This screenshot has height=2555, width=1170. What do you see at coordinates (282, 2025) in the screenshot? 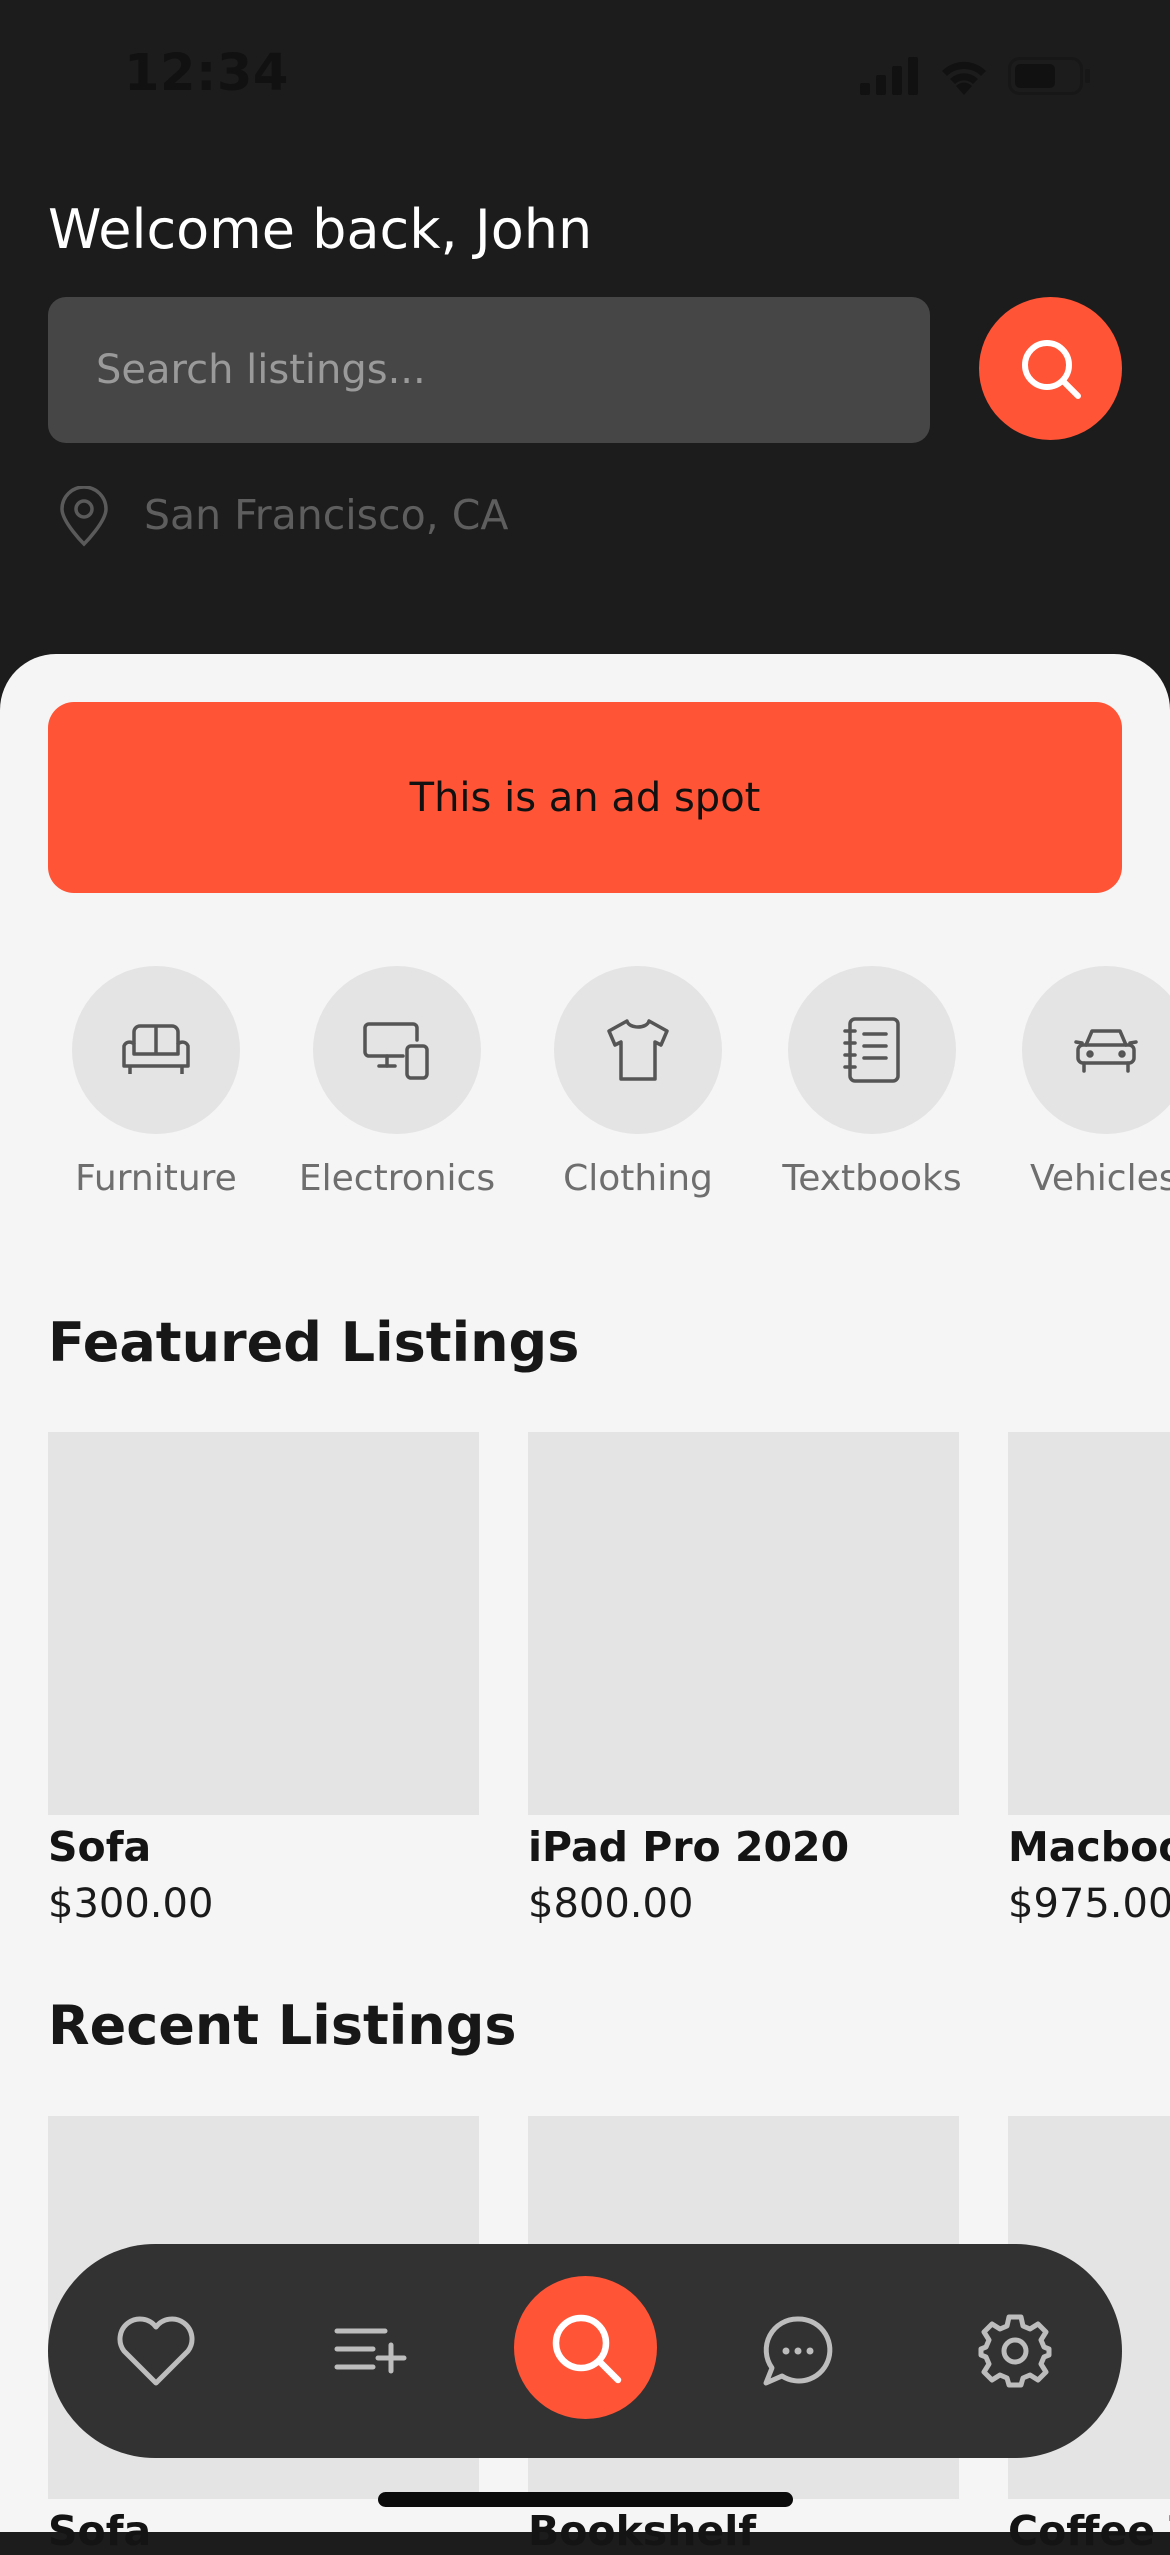
I see `recent-title: Recent Listings` at bounding box center [282, 2025].